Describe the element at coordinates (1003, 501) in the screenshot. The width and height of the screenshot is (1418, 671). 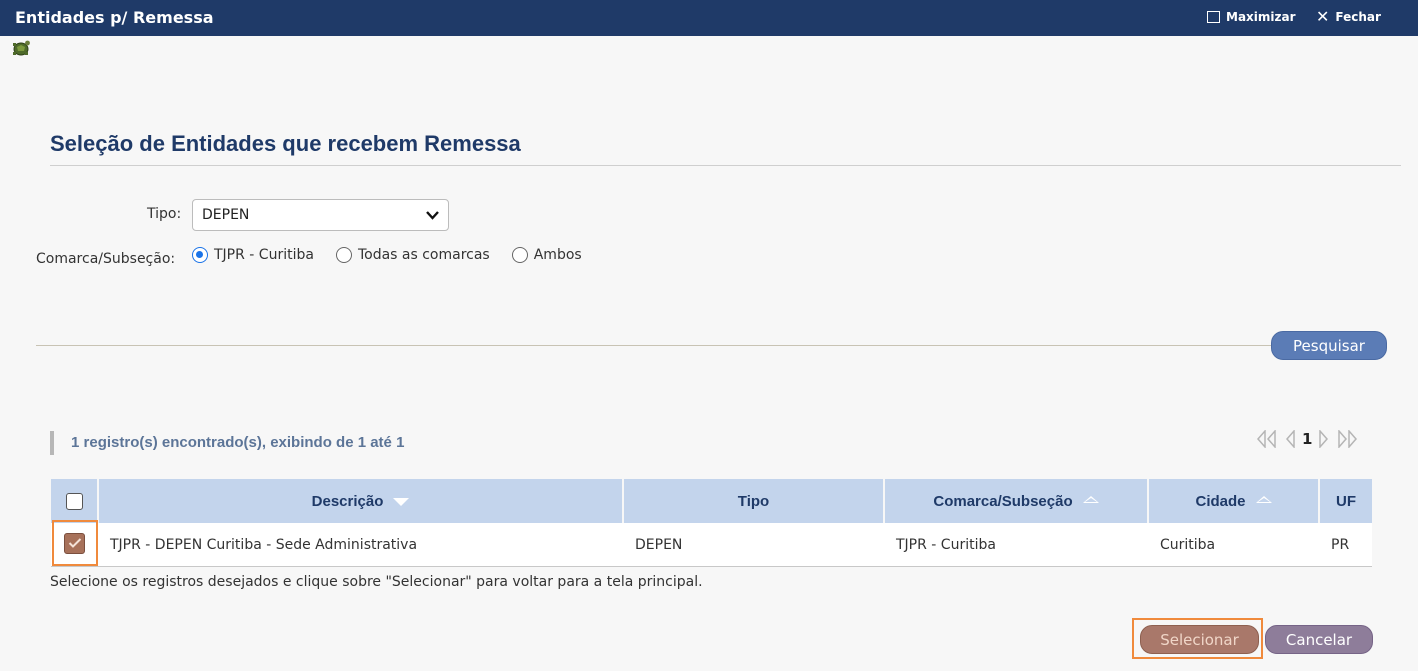
I see `column-label: Comarca/Subseção` at that location.